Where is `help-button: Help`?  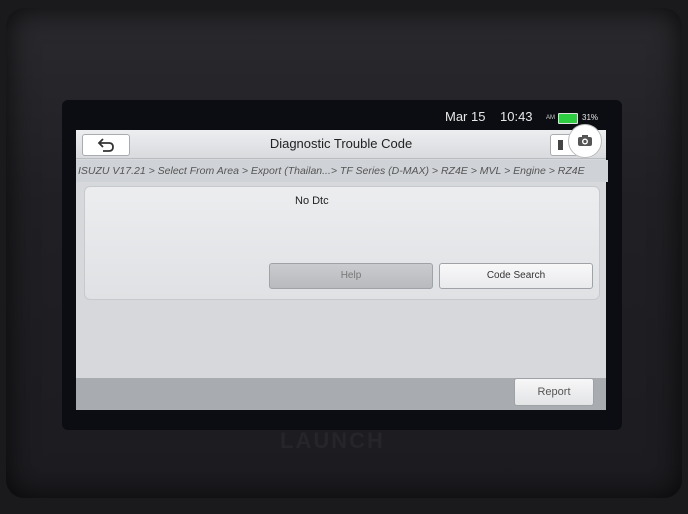
help-button: Help is located at coordinates (351, 276).